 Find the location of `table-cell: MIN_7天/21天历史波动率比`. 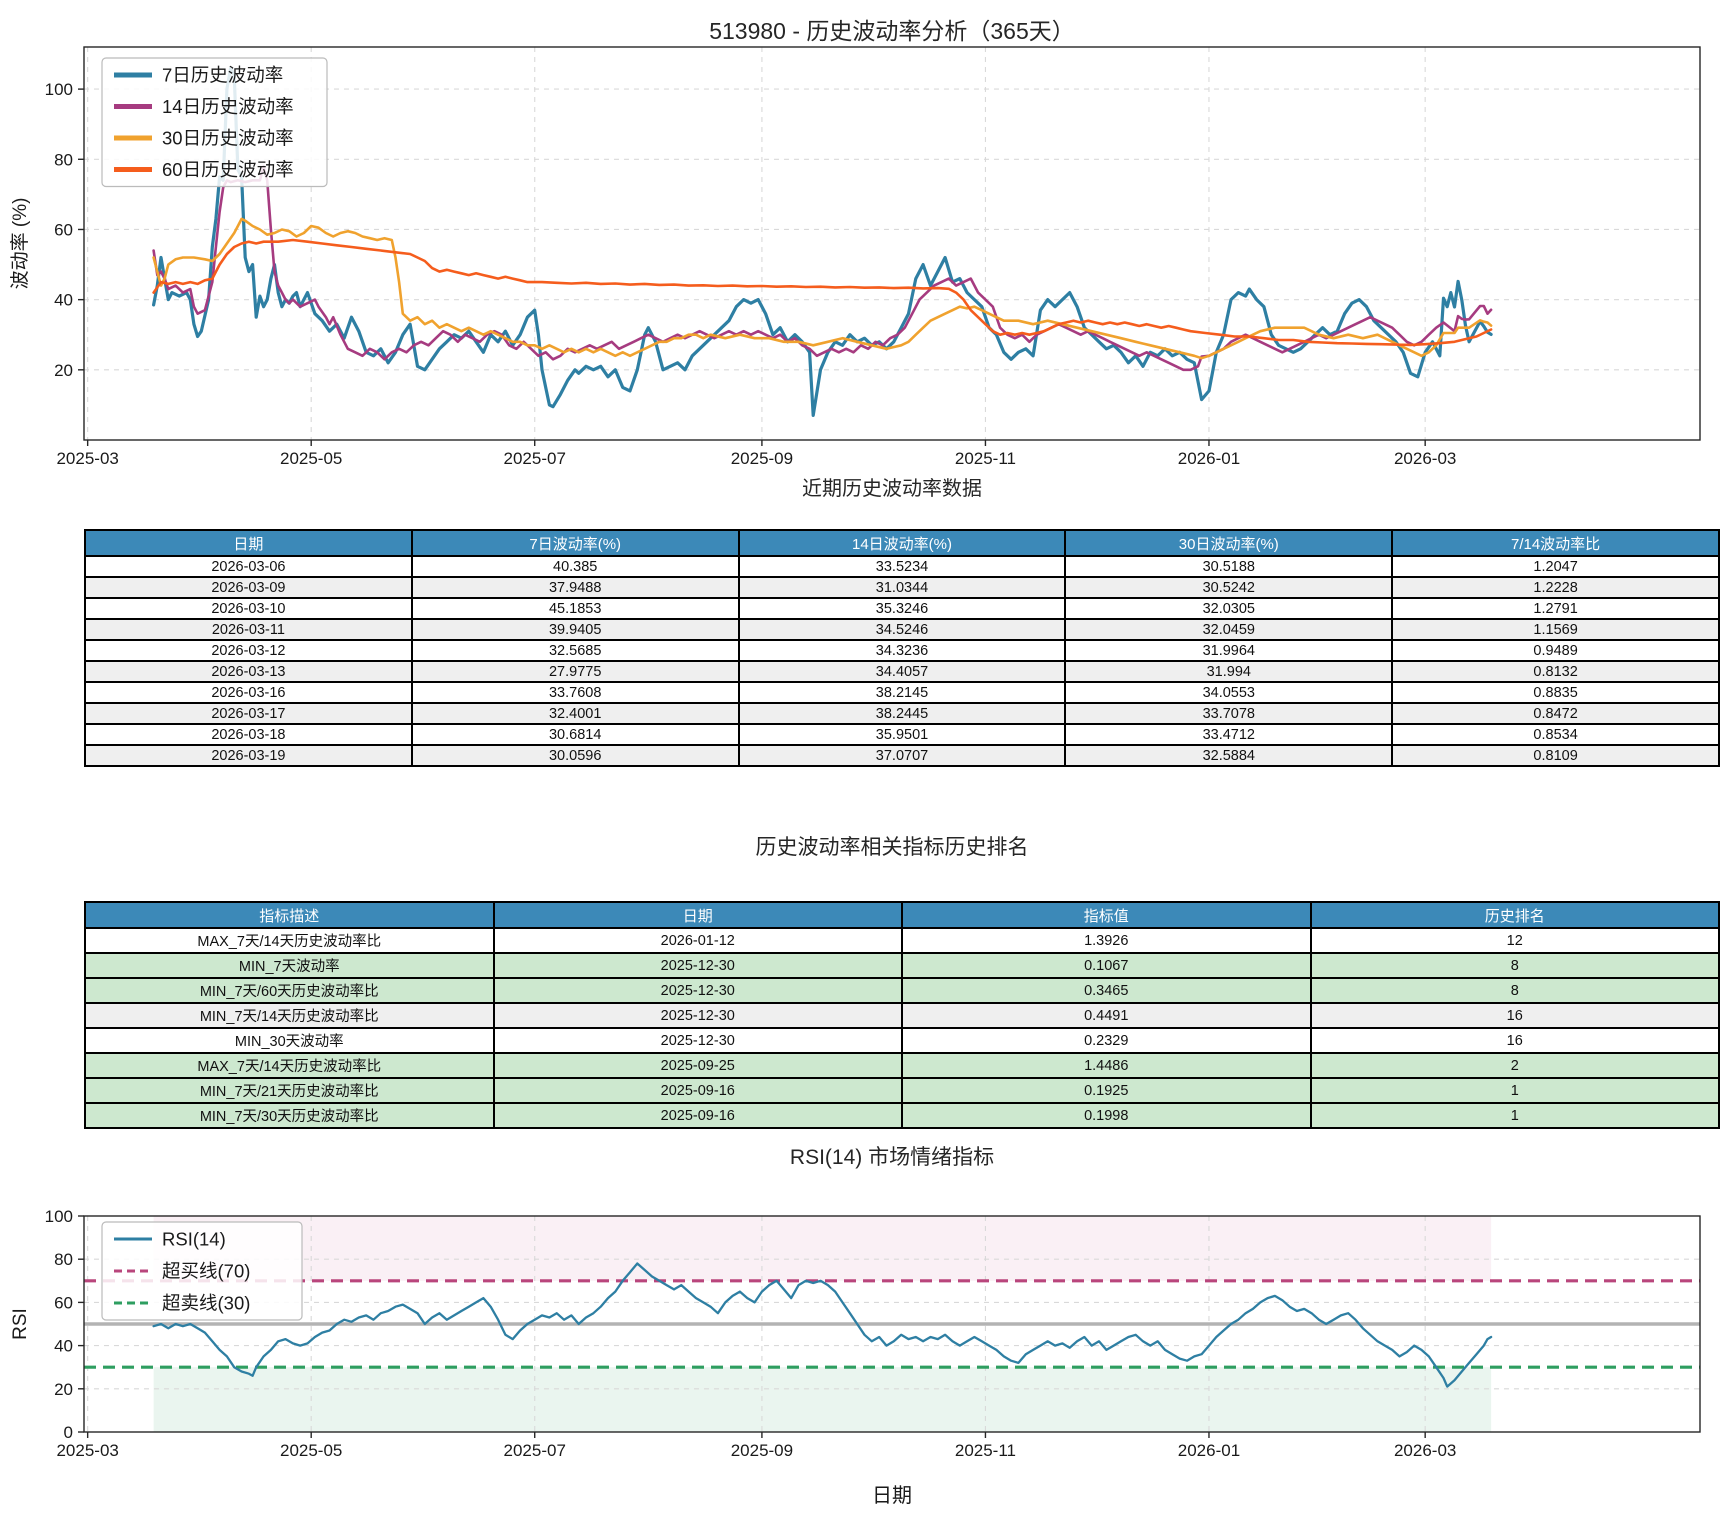

table-cell: MIN_7天/21天历史波动率比 is located at coordinates (289, 1090).